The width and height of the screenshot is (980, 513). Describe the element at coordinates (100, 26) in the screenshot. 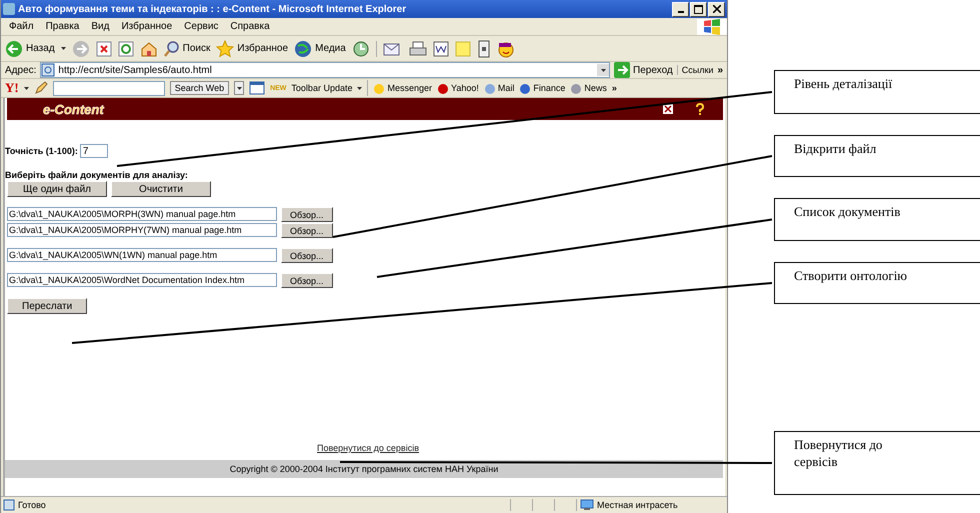

I see `menu-item: Вид` at that location.